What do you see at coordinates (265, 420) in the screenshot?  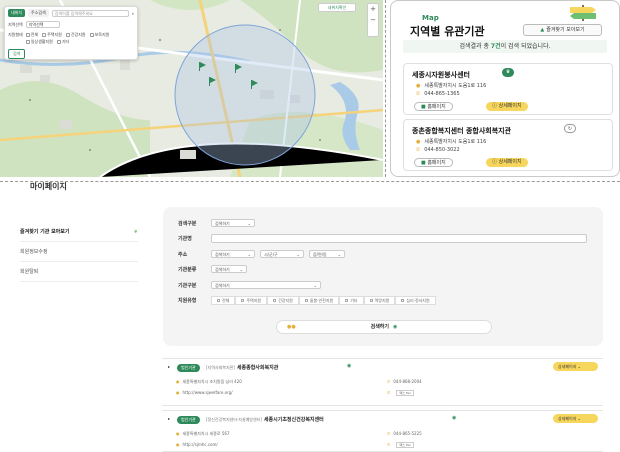 I see `org-category: [정신건강복지센터·자살예방센터] 세종시기초정신건강복지센터` at bounding box center [265, 420].